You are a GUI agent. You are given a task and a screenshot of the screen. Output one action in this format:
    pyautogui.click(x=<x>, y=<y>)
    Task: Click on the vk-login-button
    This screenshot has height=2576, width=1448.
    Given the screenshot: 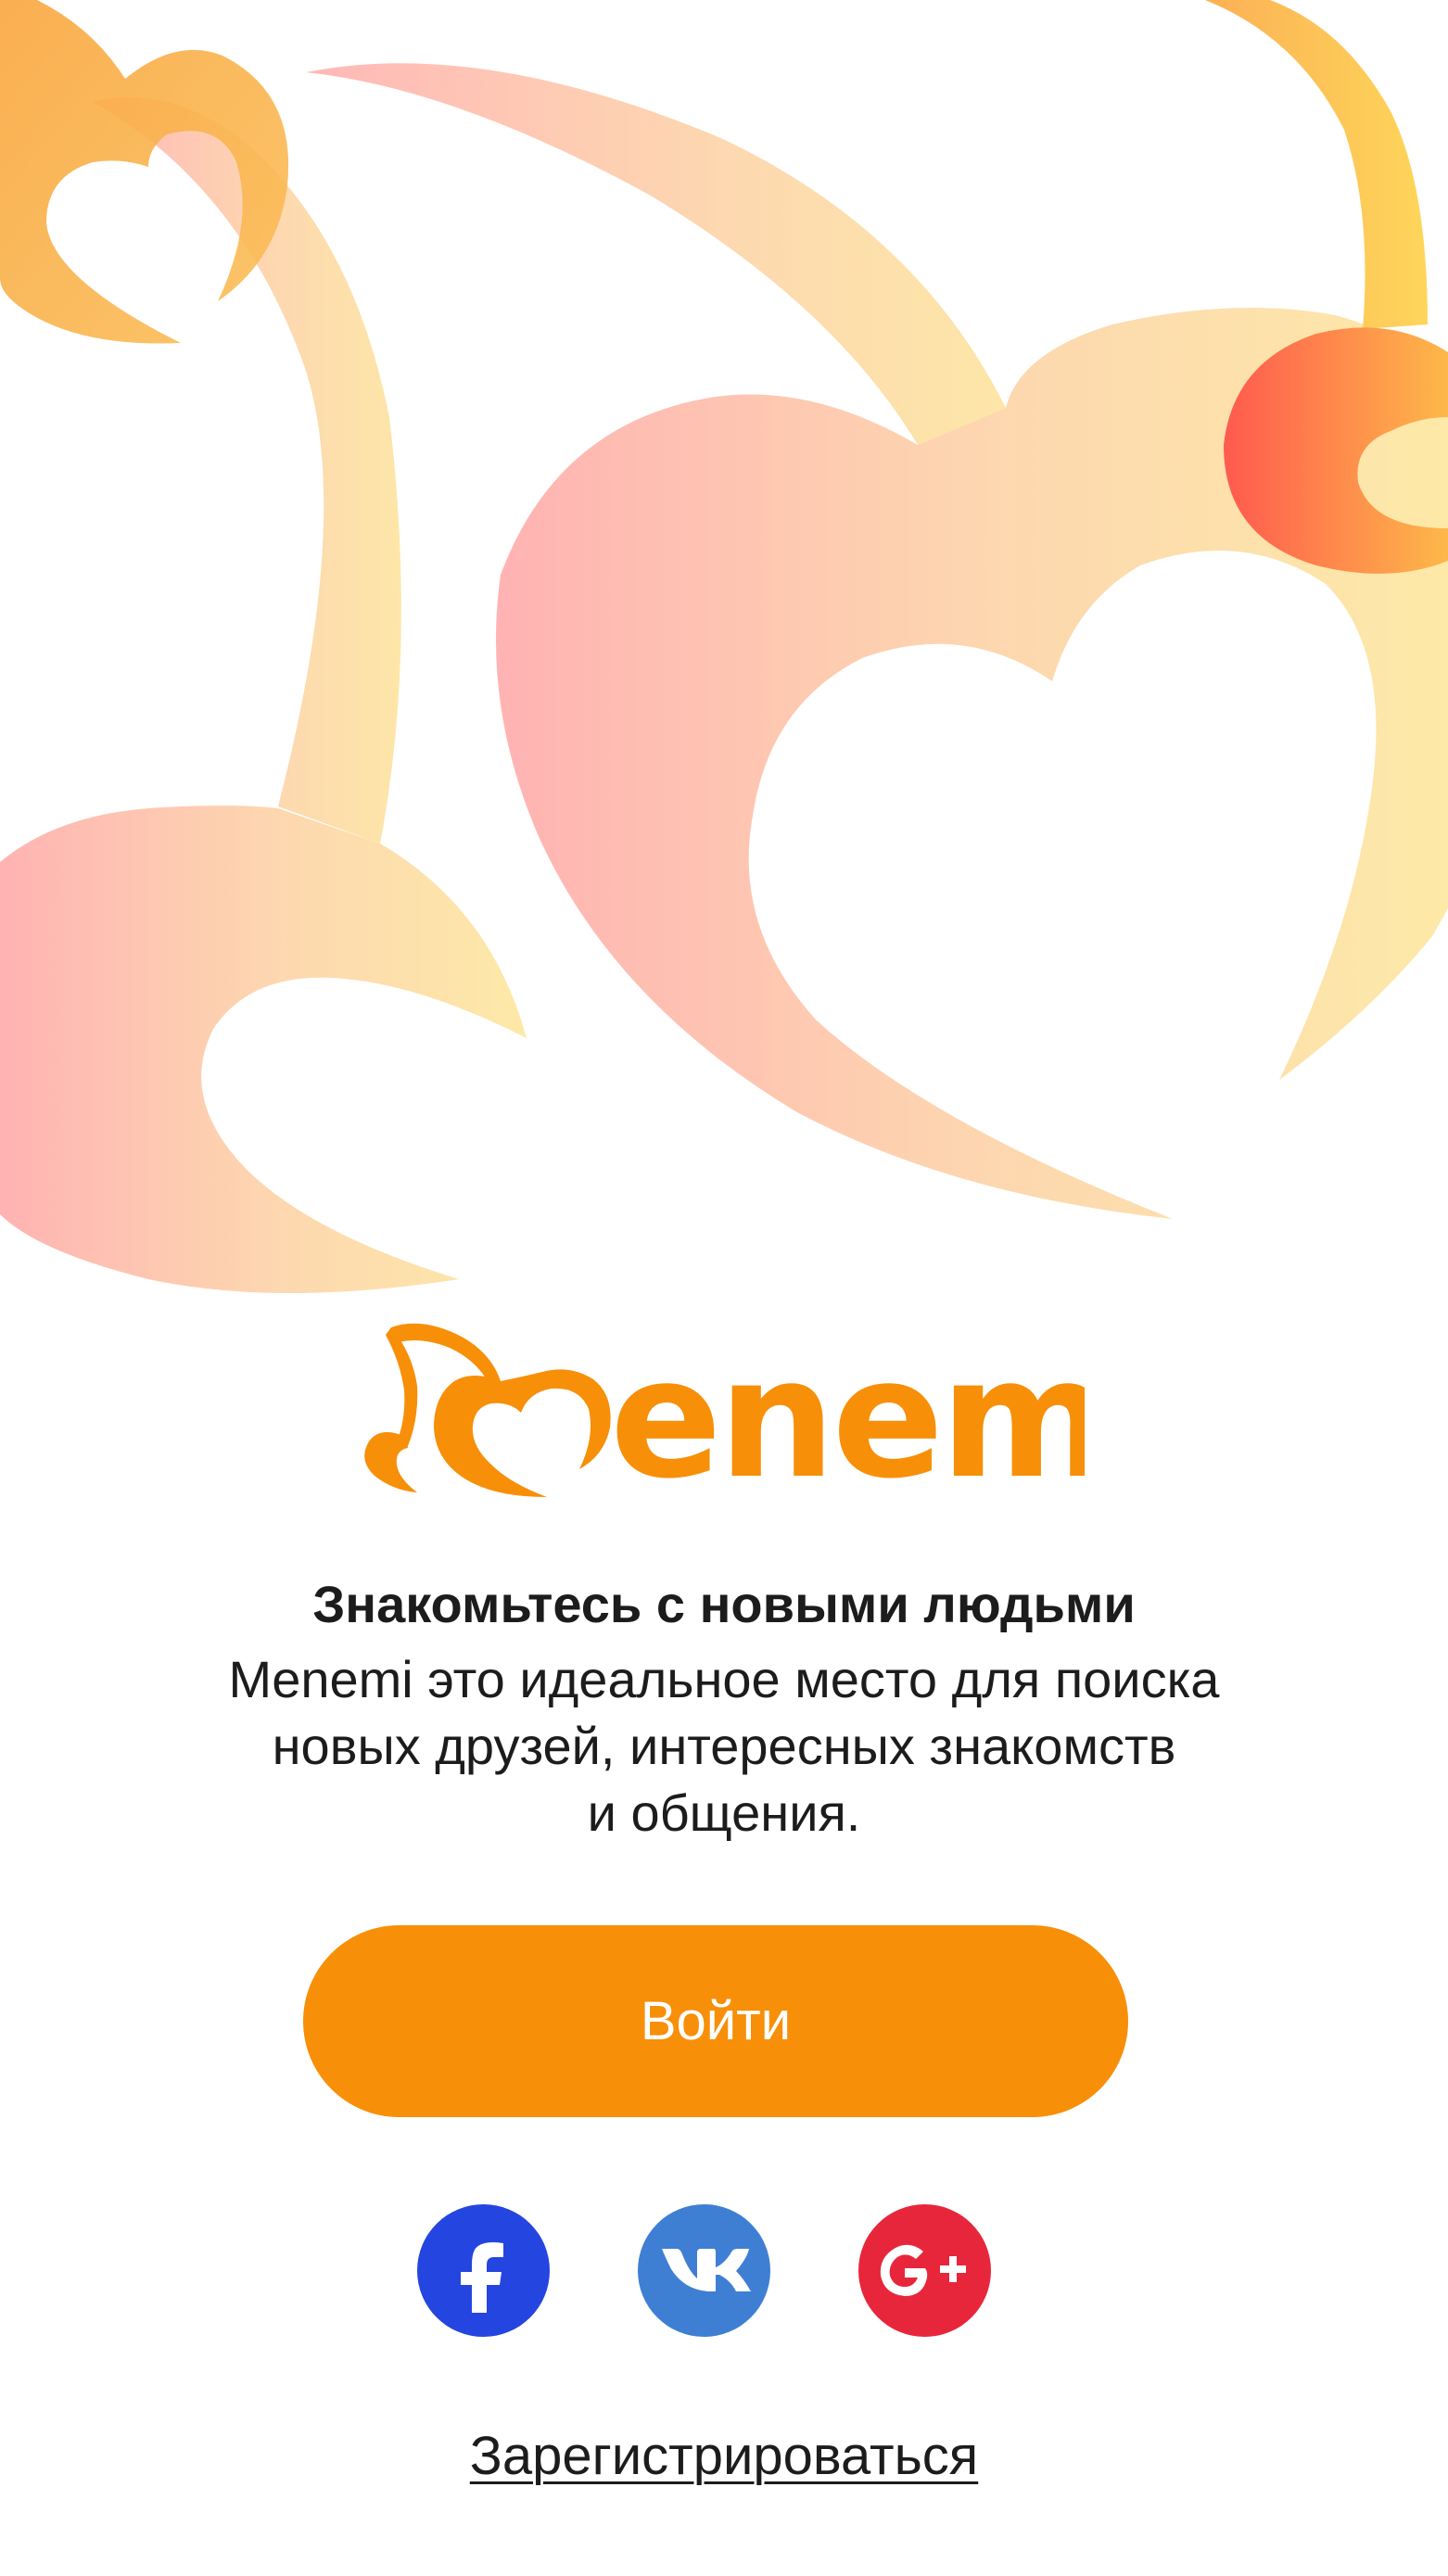 What is the action you would take?
    pyautogui.click(x=704, y=2270)
    